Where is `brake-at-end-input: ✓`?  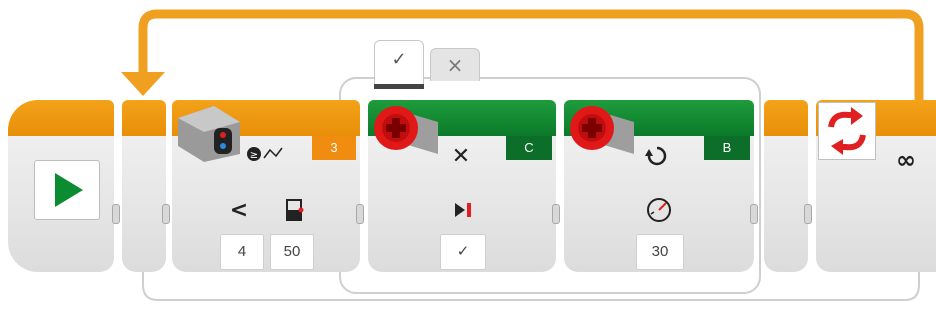
brake-at-end-input: ✓ is located at coordinates (463, 252).